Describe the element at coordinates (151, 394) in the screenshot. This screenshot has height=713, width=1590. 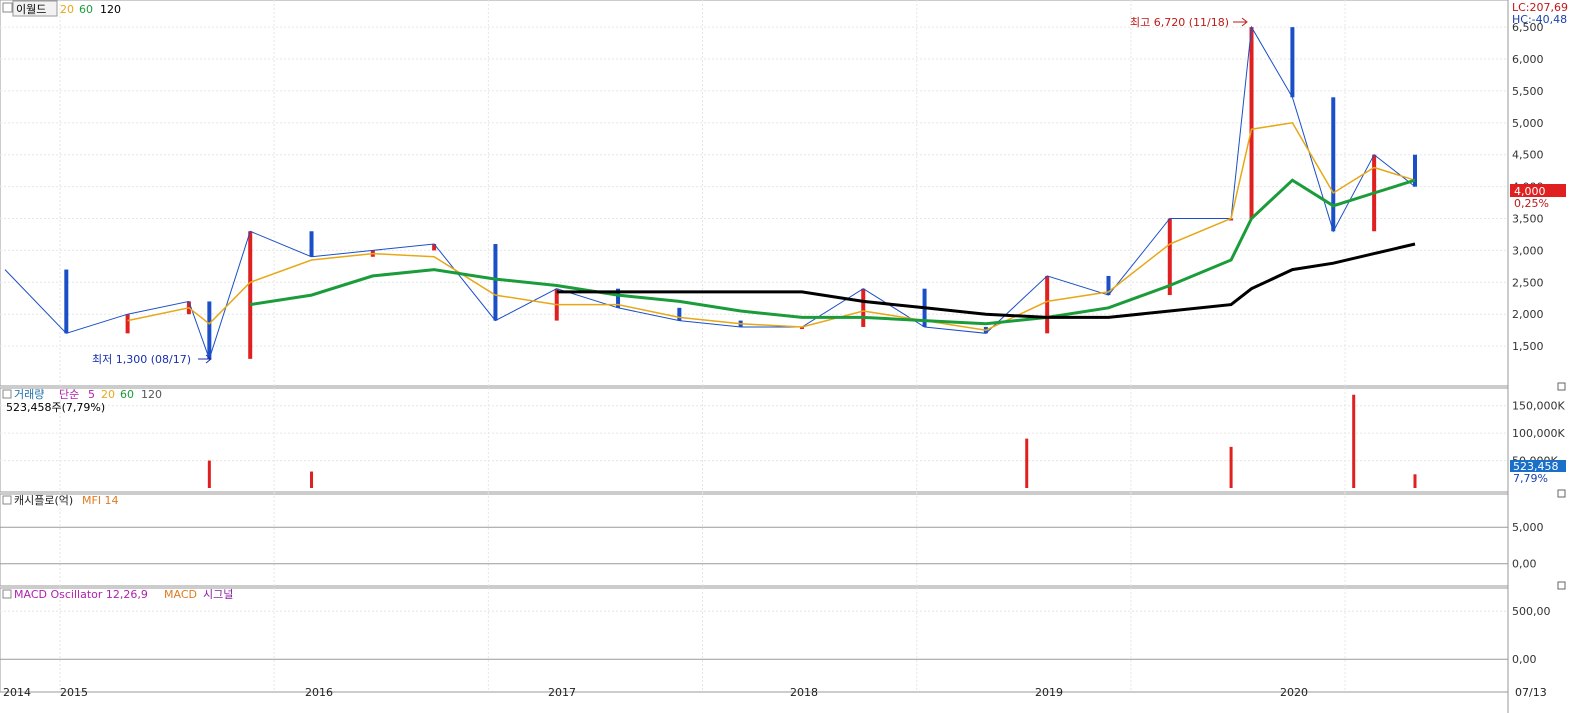
I see `volume-ma-120: 120` at that location.